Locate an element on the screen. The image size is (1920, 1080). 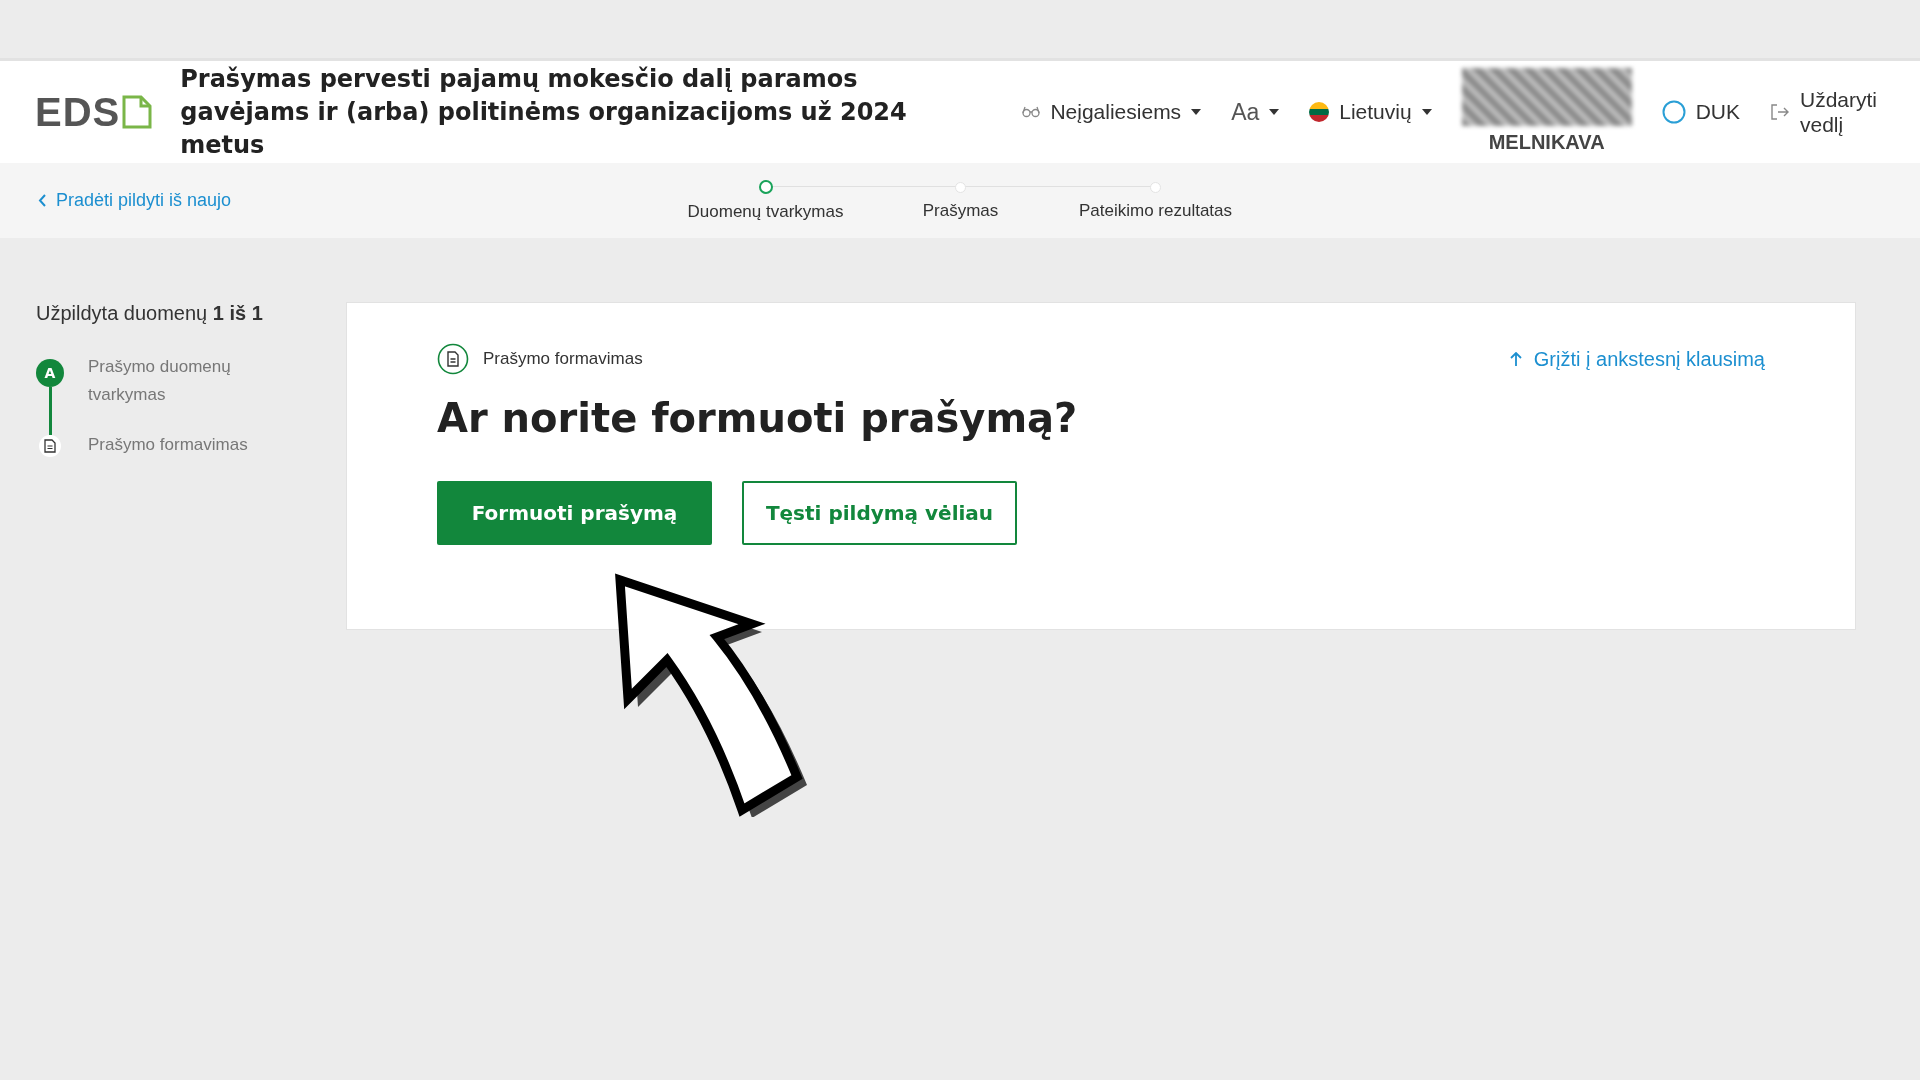
logo-text: EDS is located at coordinates (78, 112).